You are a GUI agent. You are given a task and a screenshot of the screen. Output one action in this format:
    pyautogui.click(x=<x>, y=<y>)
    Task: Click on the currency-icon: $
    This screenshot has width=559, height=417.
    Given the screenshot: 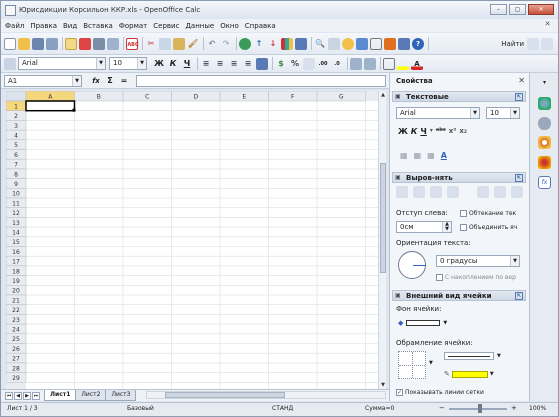 What is the action you would take?
    pyautogui.click(x=281, y=64)
    